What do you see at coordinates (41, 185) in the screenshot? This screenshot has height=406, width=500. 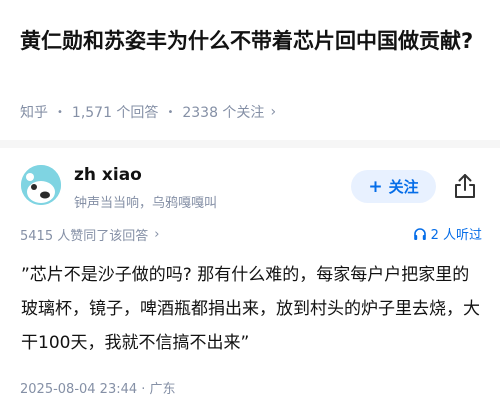 I see `avatar` at bounding box center [41, 185].